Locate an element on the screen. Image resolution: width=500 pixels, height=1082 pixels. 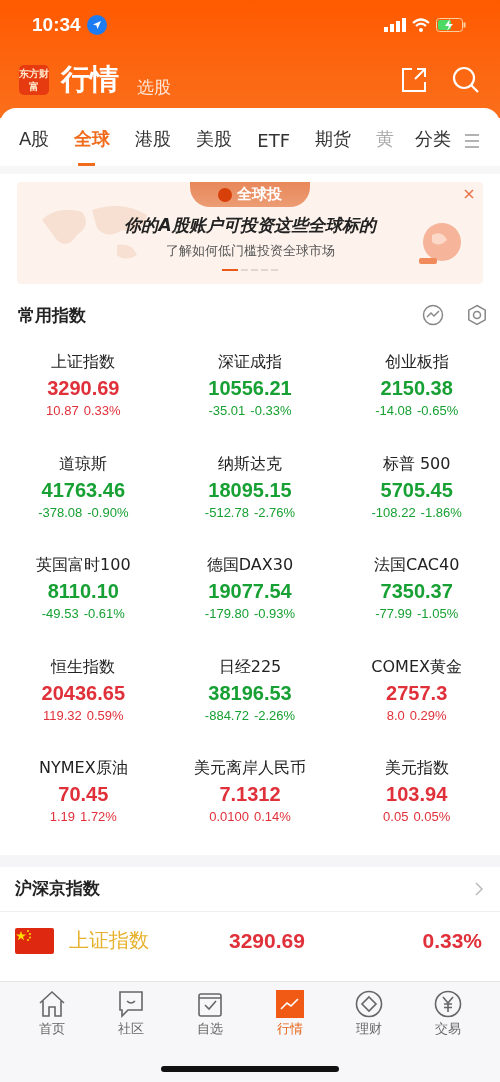
close-icon is located at coordinates (469, 194).